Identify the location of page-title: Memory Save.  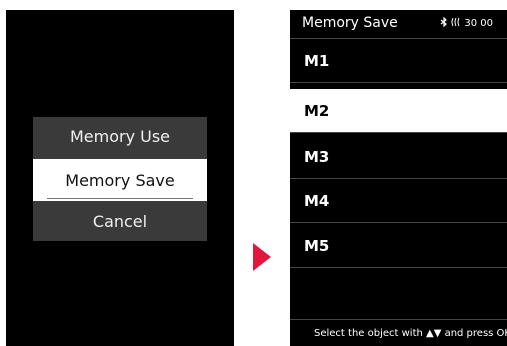
(350, 23).